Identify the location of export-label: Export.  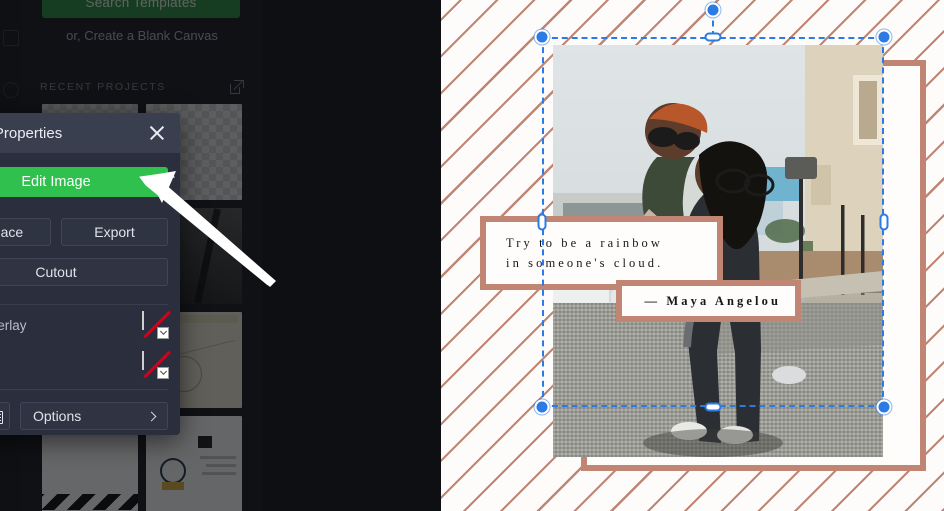
(114, 232).